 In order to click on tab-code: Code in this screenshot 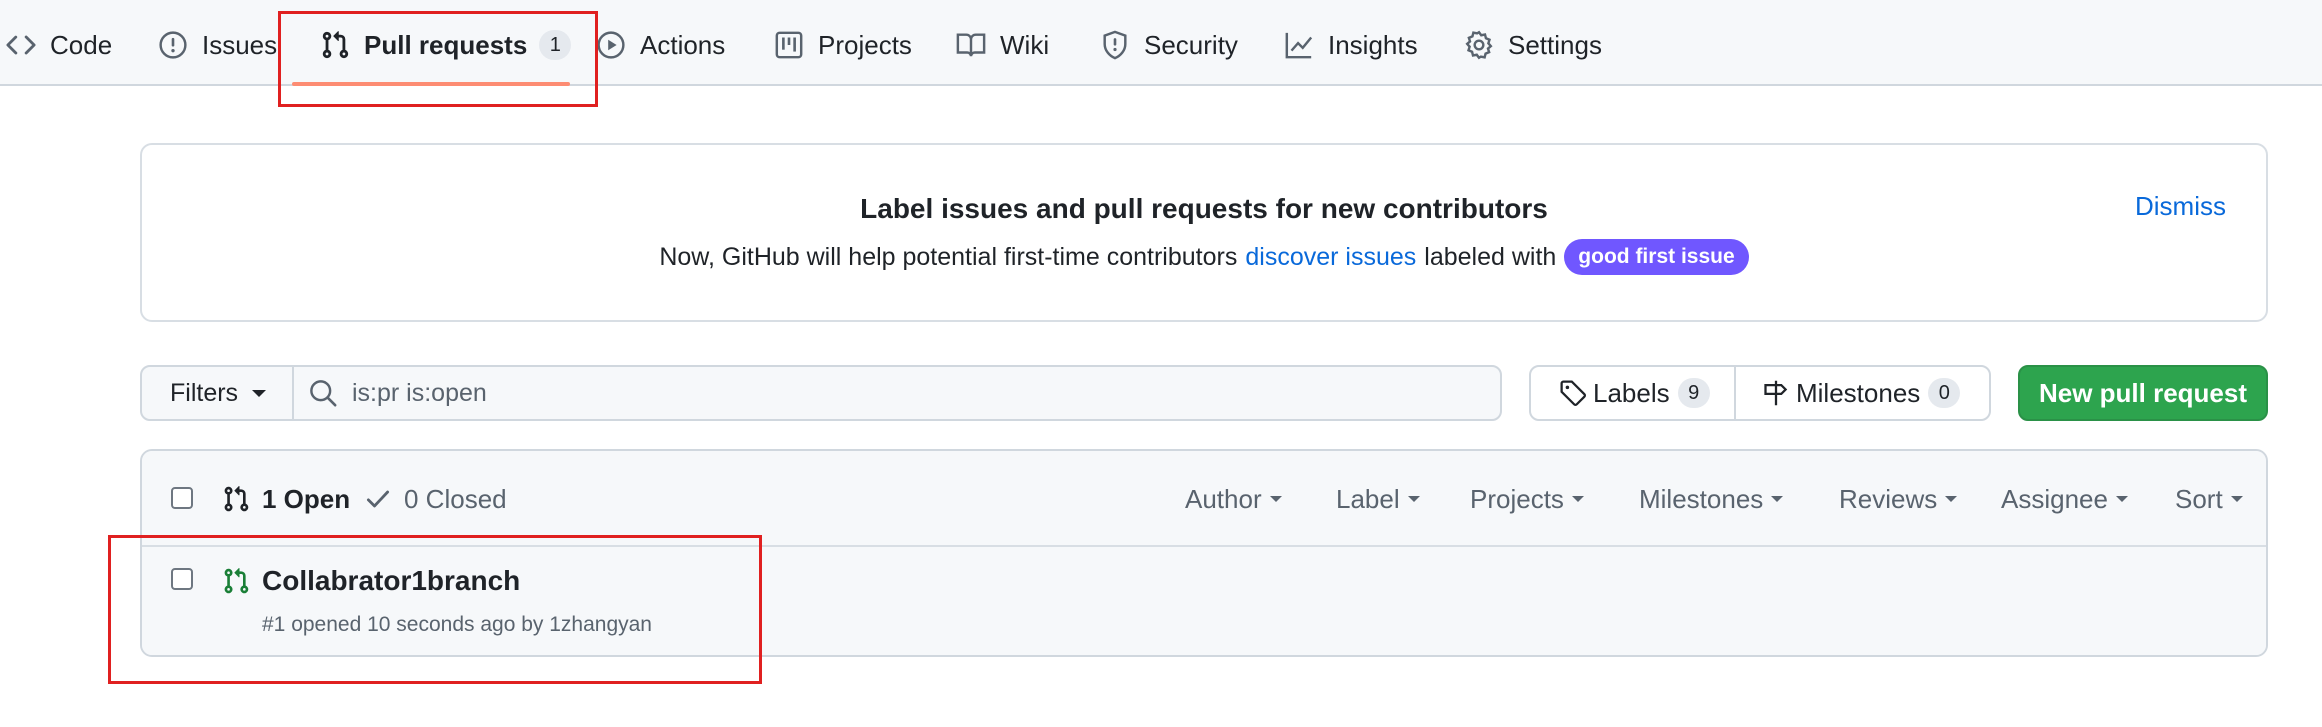, I will do `click(59, 45)`.